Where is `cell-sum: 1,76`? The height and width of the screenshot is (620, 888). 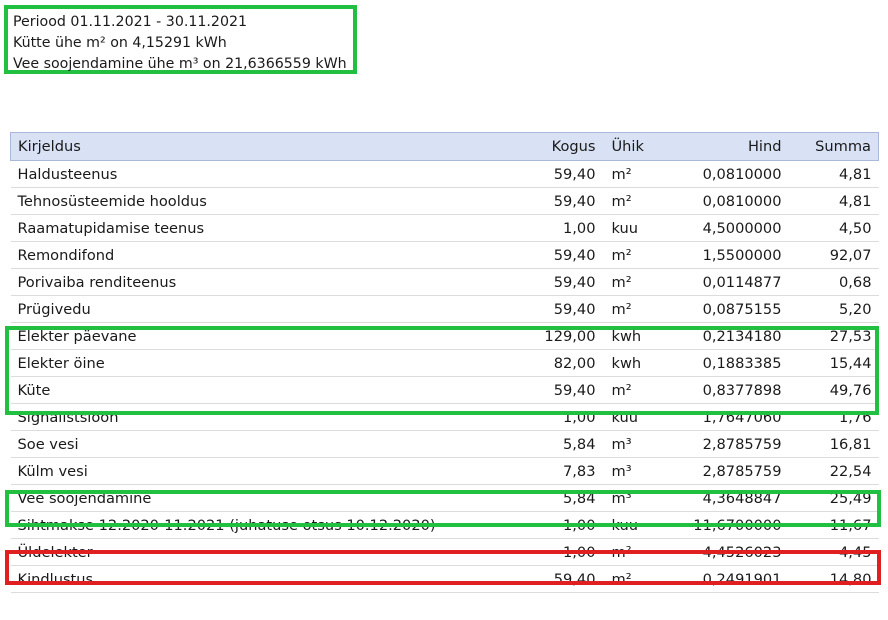
cell-sum: 1,76 is located at coordinates (833, 417).